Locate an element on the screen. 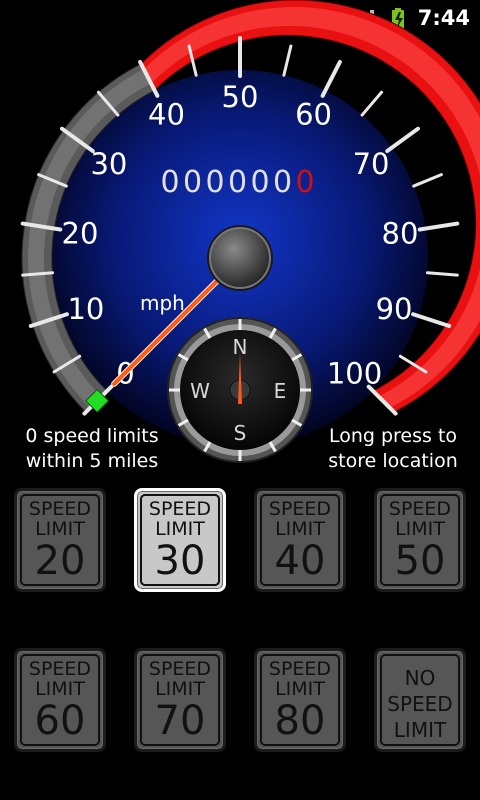  scale-label-30: 30 is located at coordinates (108, 164).